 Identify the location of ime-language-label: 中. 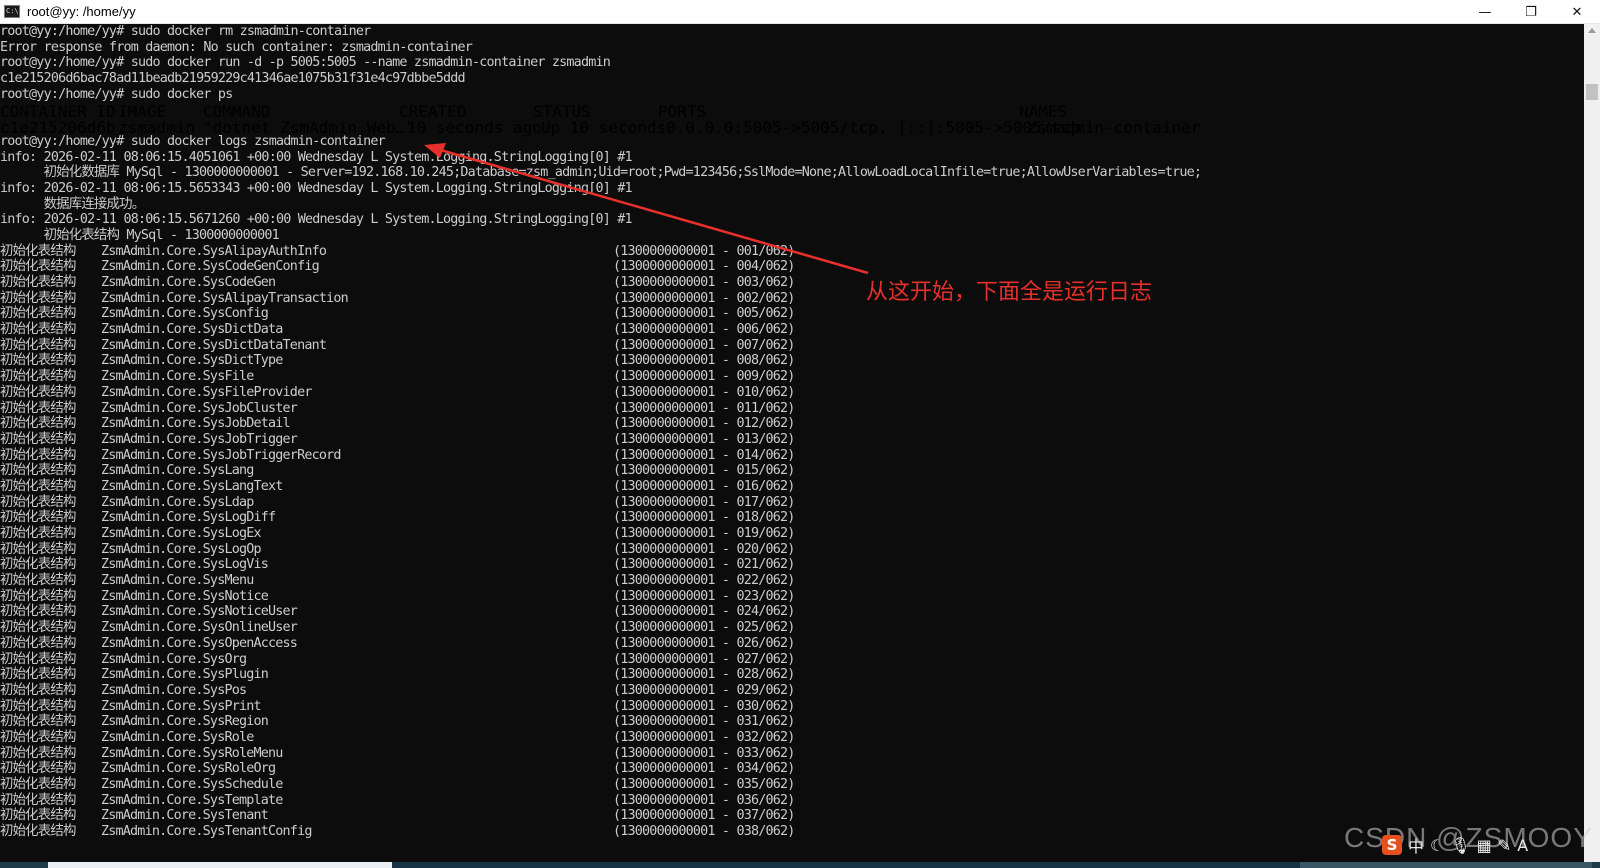
(1416, 845).